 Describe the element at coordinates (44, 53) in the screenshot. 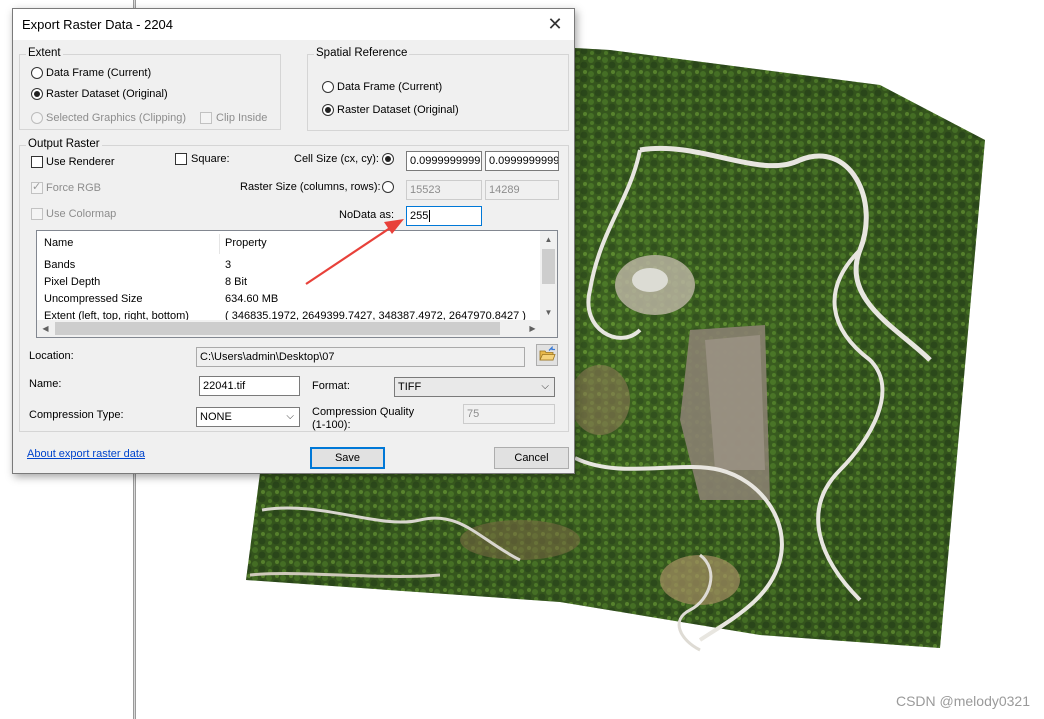

I see `extent-legend: Extent` at that location.